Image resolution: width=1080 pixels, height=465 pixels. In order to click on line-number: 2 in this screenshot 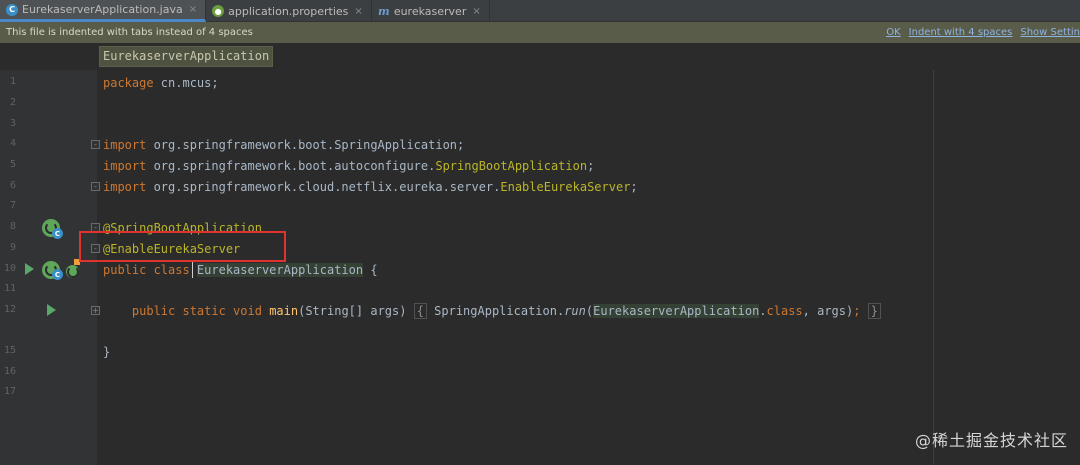, I will do `click(12, 102)`.